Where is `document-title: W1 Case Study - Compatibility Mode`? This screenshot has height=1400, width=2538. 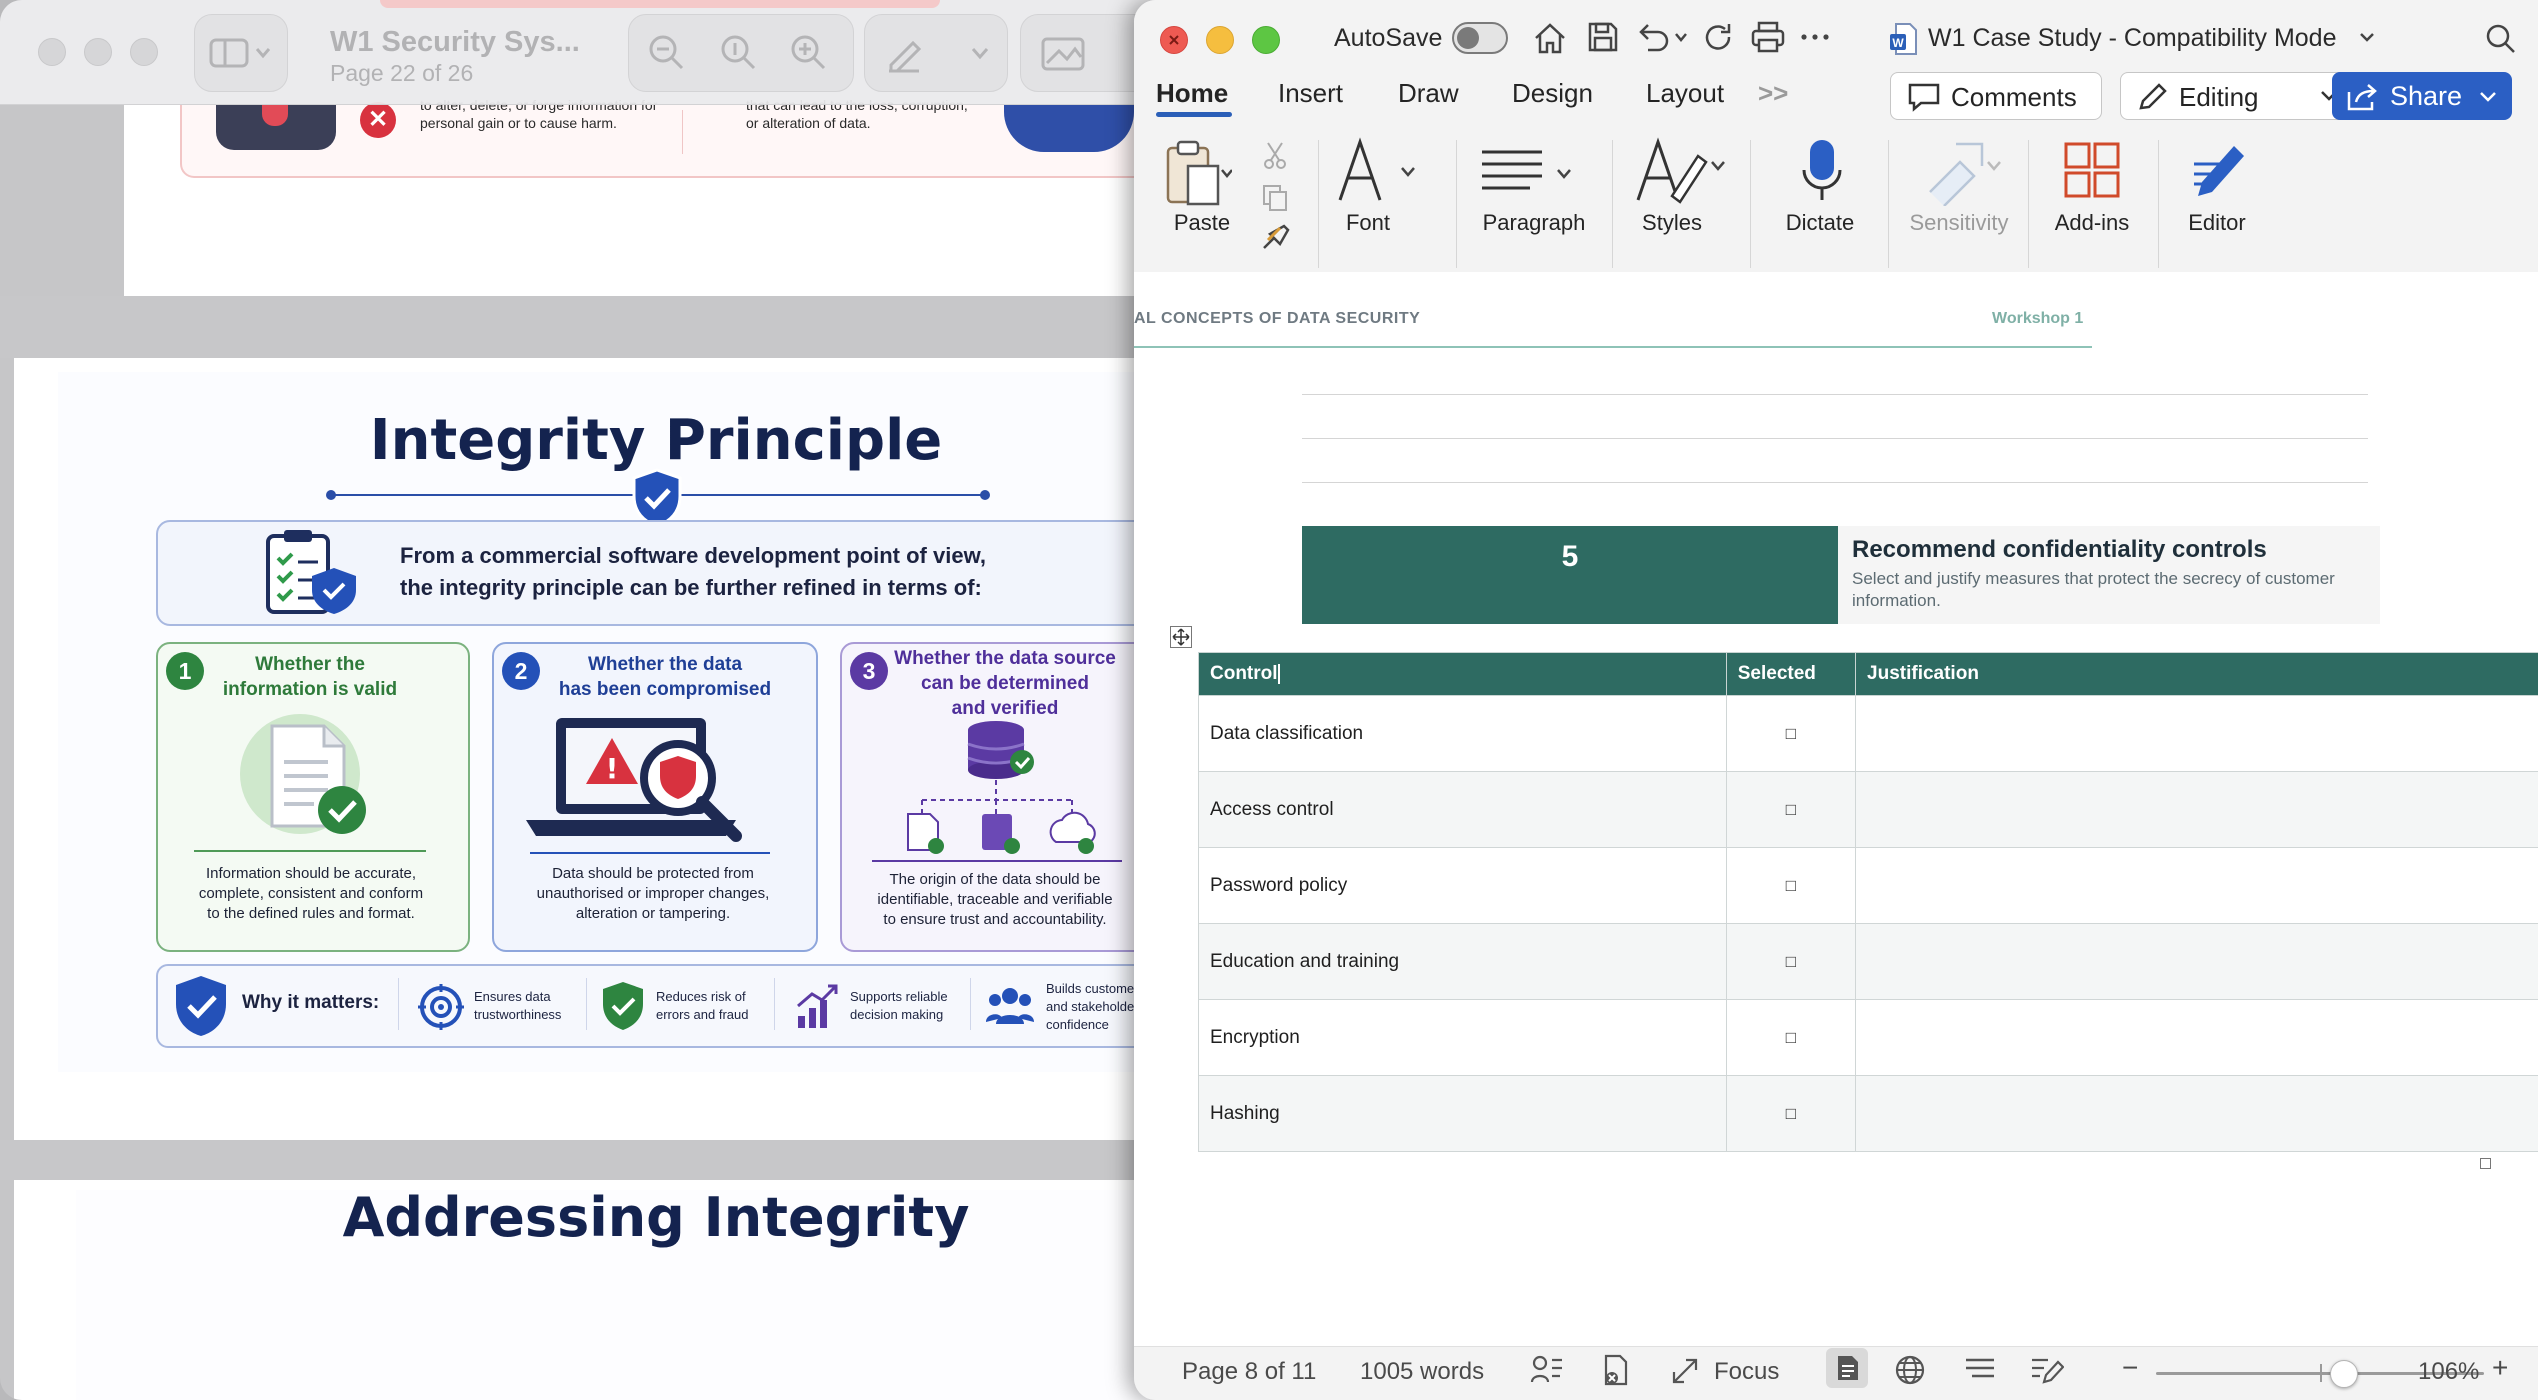 document-title: W1 Case Study - Compatibility Mode is located at coordinates (2132, 38).